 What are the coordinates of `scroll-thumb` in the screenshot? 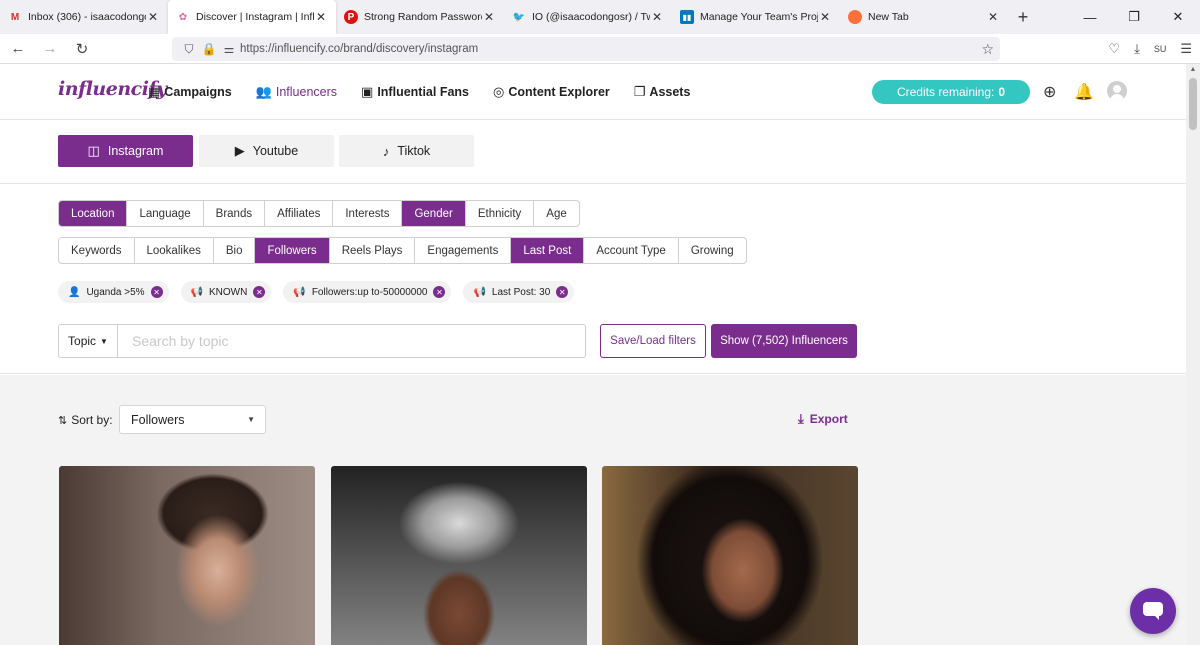 It's located at (1193, 104).